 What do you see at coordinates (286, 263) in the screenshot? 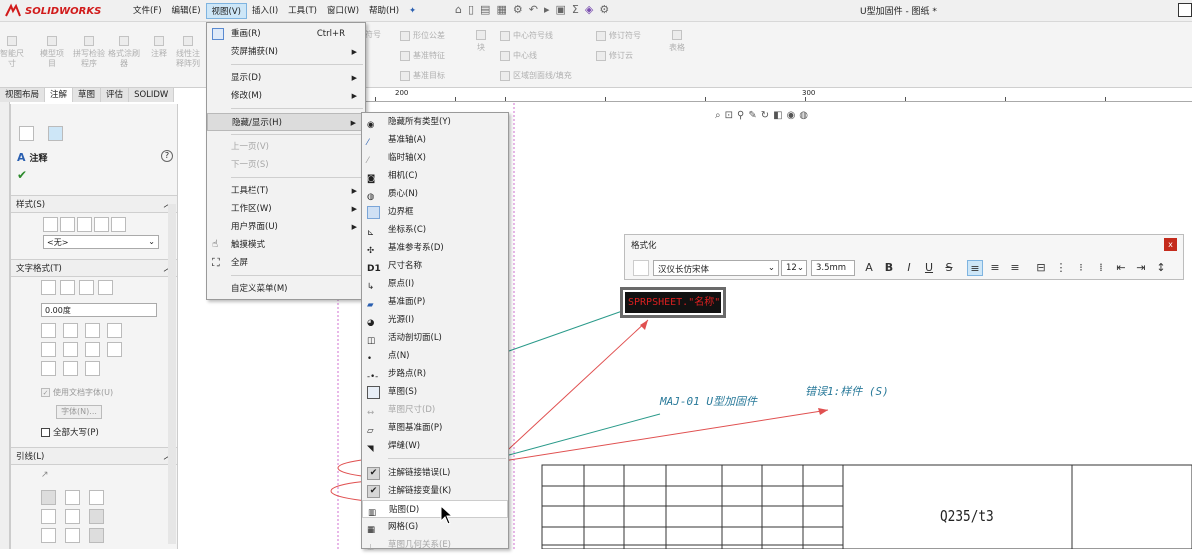
I see `menu-item-fullscreen: ⛶ 全屏` at bounding box center [286, 263].